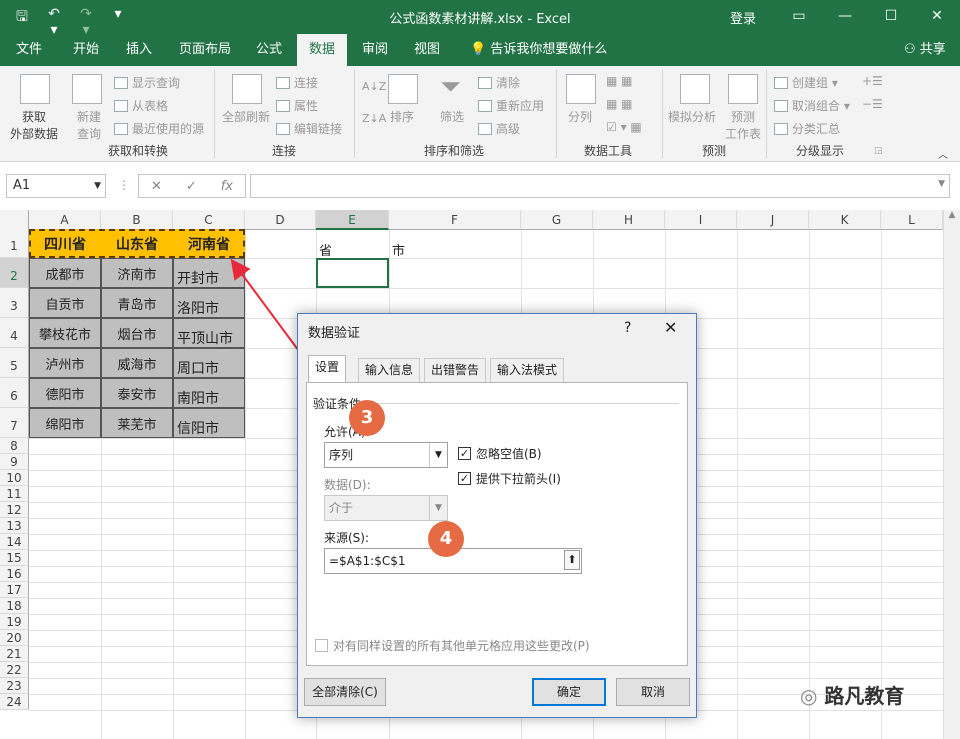 This screenshot has height=739, width=960. Describe the element at coordinates (572, 560) in the screenshot. I see `collapse-dialog-icon: ⬆` at that location.